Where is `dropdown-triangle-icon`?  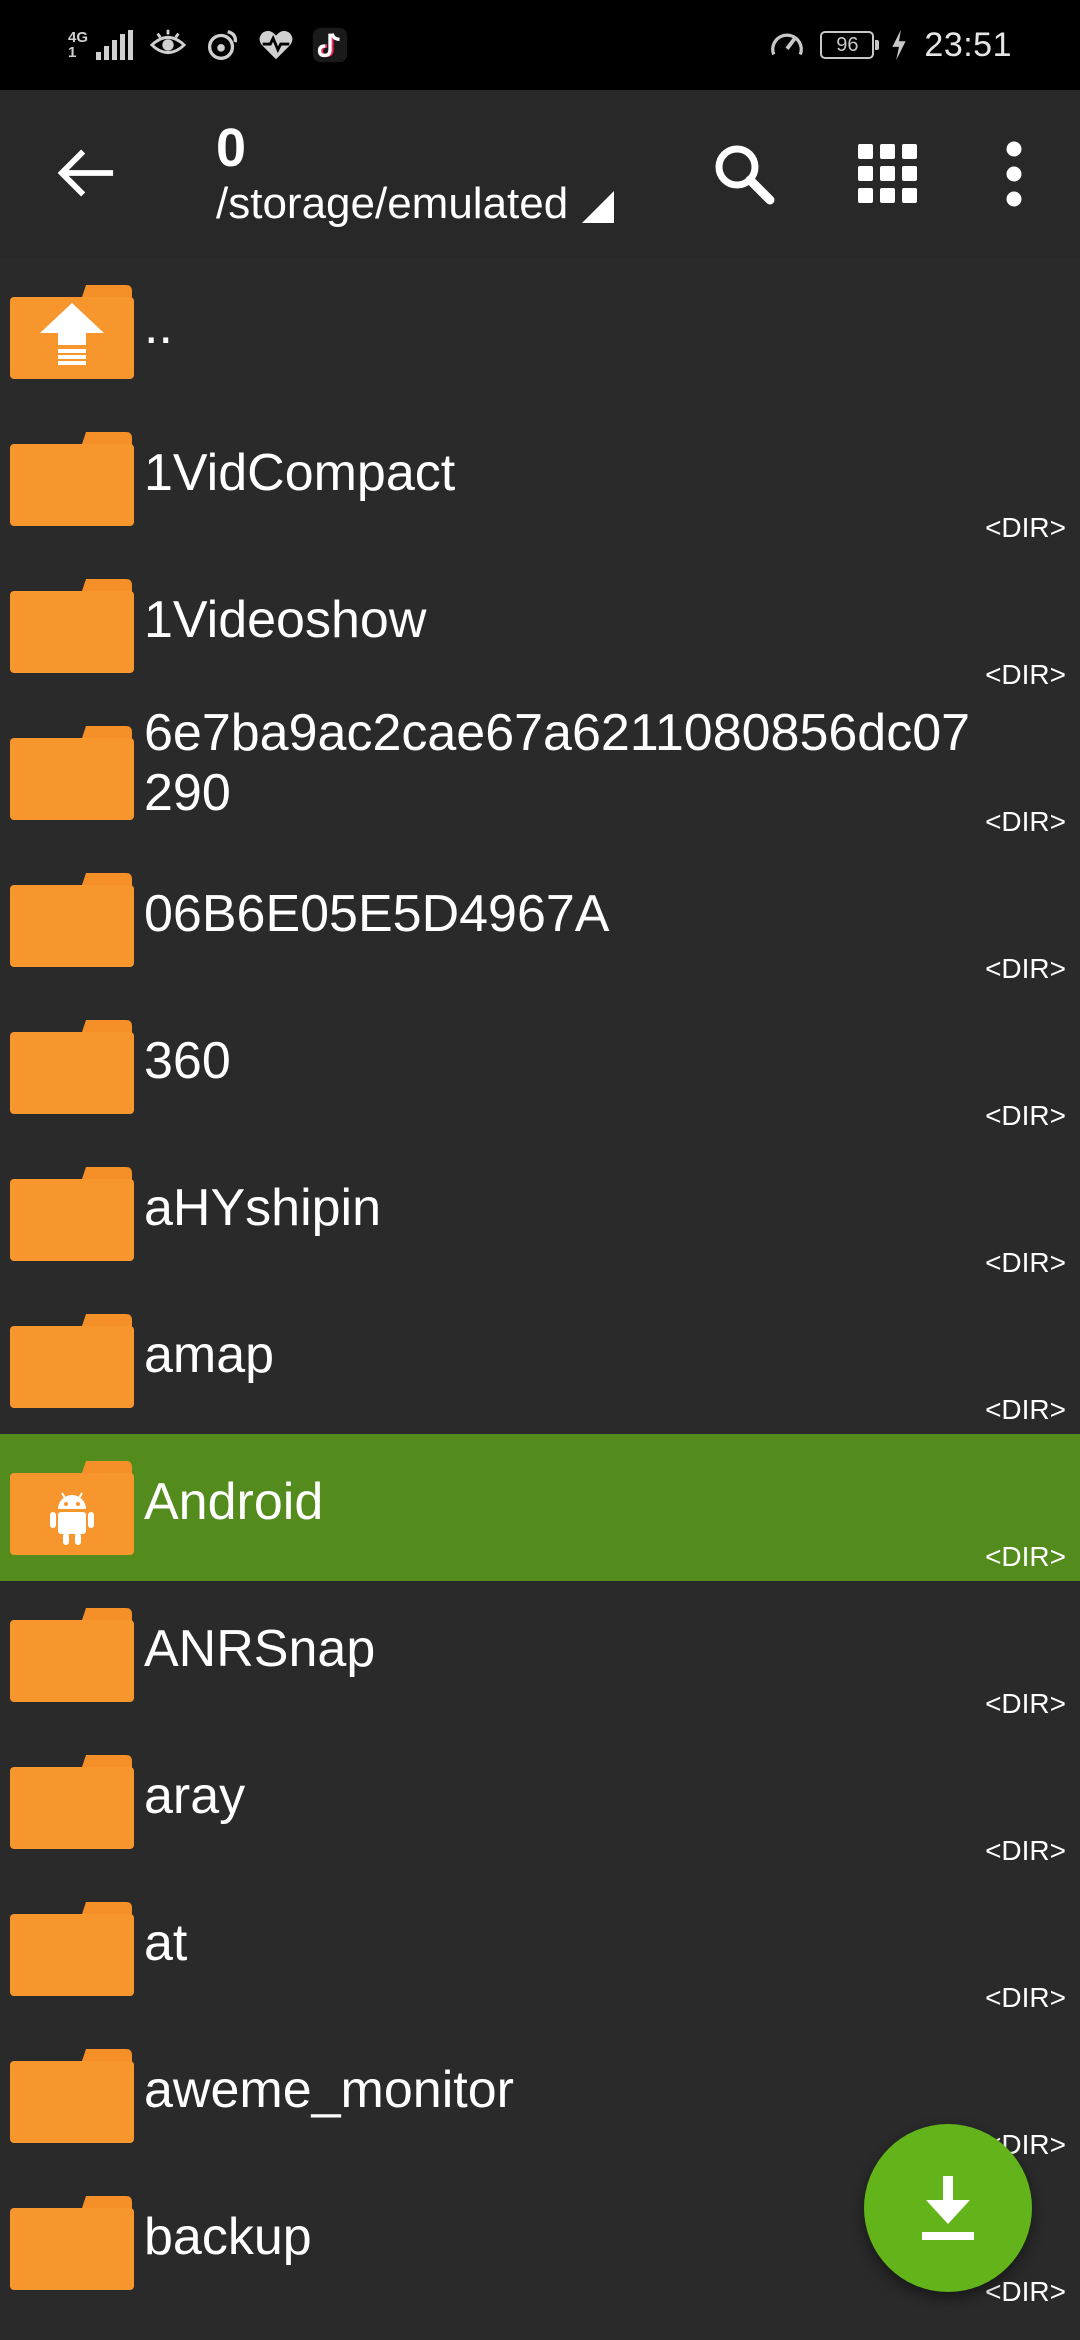 dropdown-triangle-icon is located at coordinates (598, 207).